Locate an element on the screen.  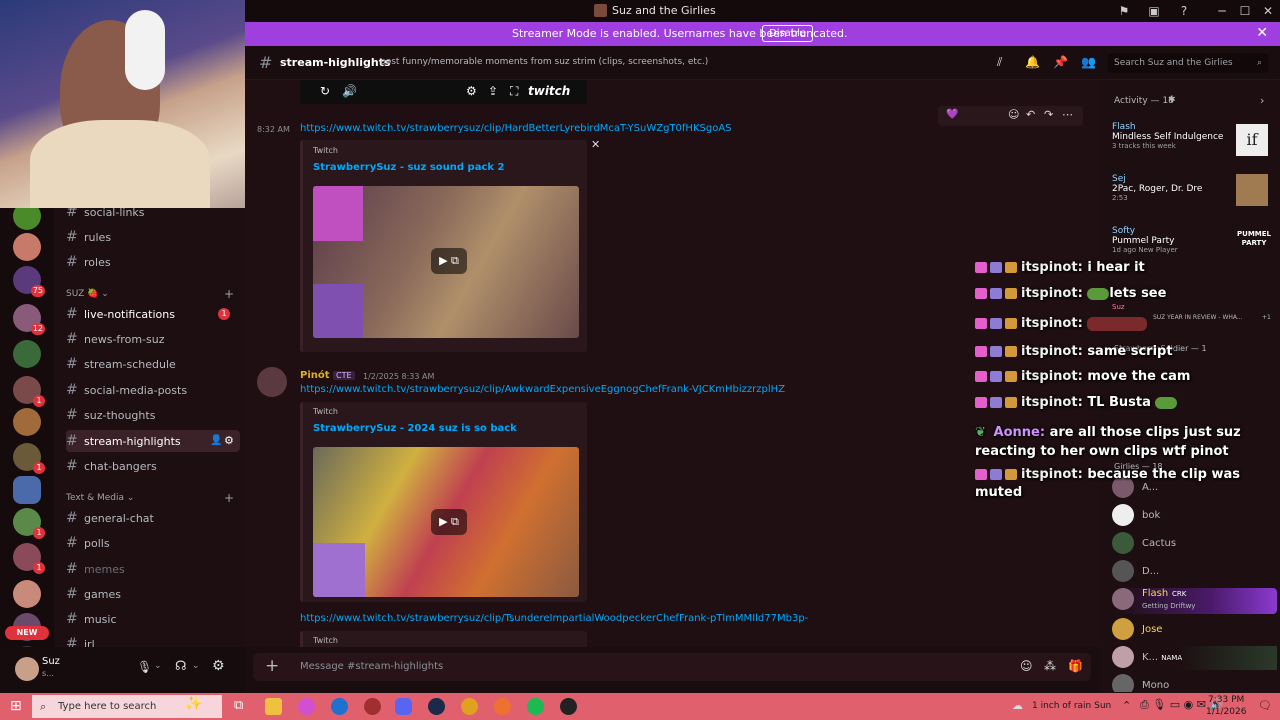
channel-rules: # rules is located at coordinates (153, 237).